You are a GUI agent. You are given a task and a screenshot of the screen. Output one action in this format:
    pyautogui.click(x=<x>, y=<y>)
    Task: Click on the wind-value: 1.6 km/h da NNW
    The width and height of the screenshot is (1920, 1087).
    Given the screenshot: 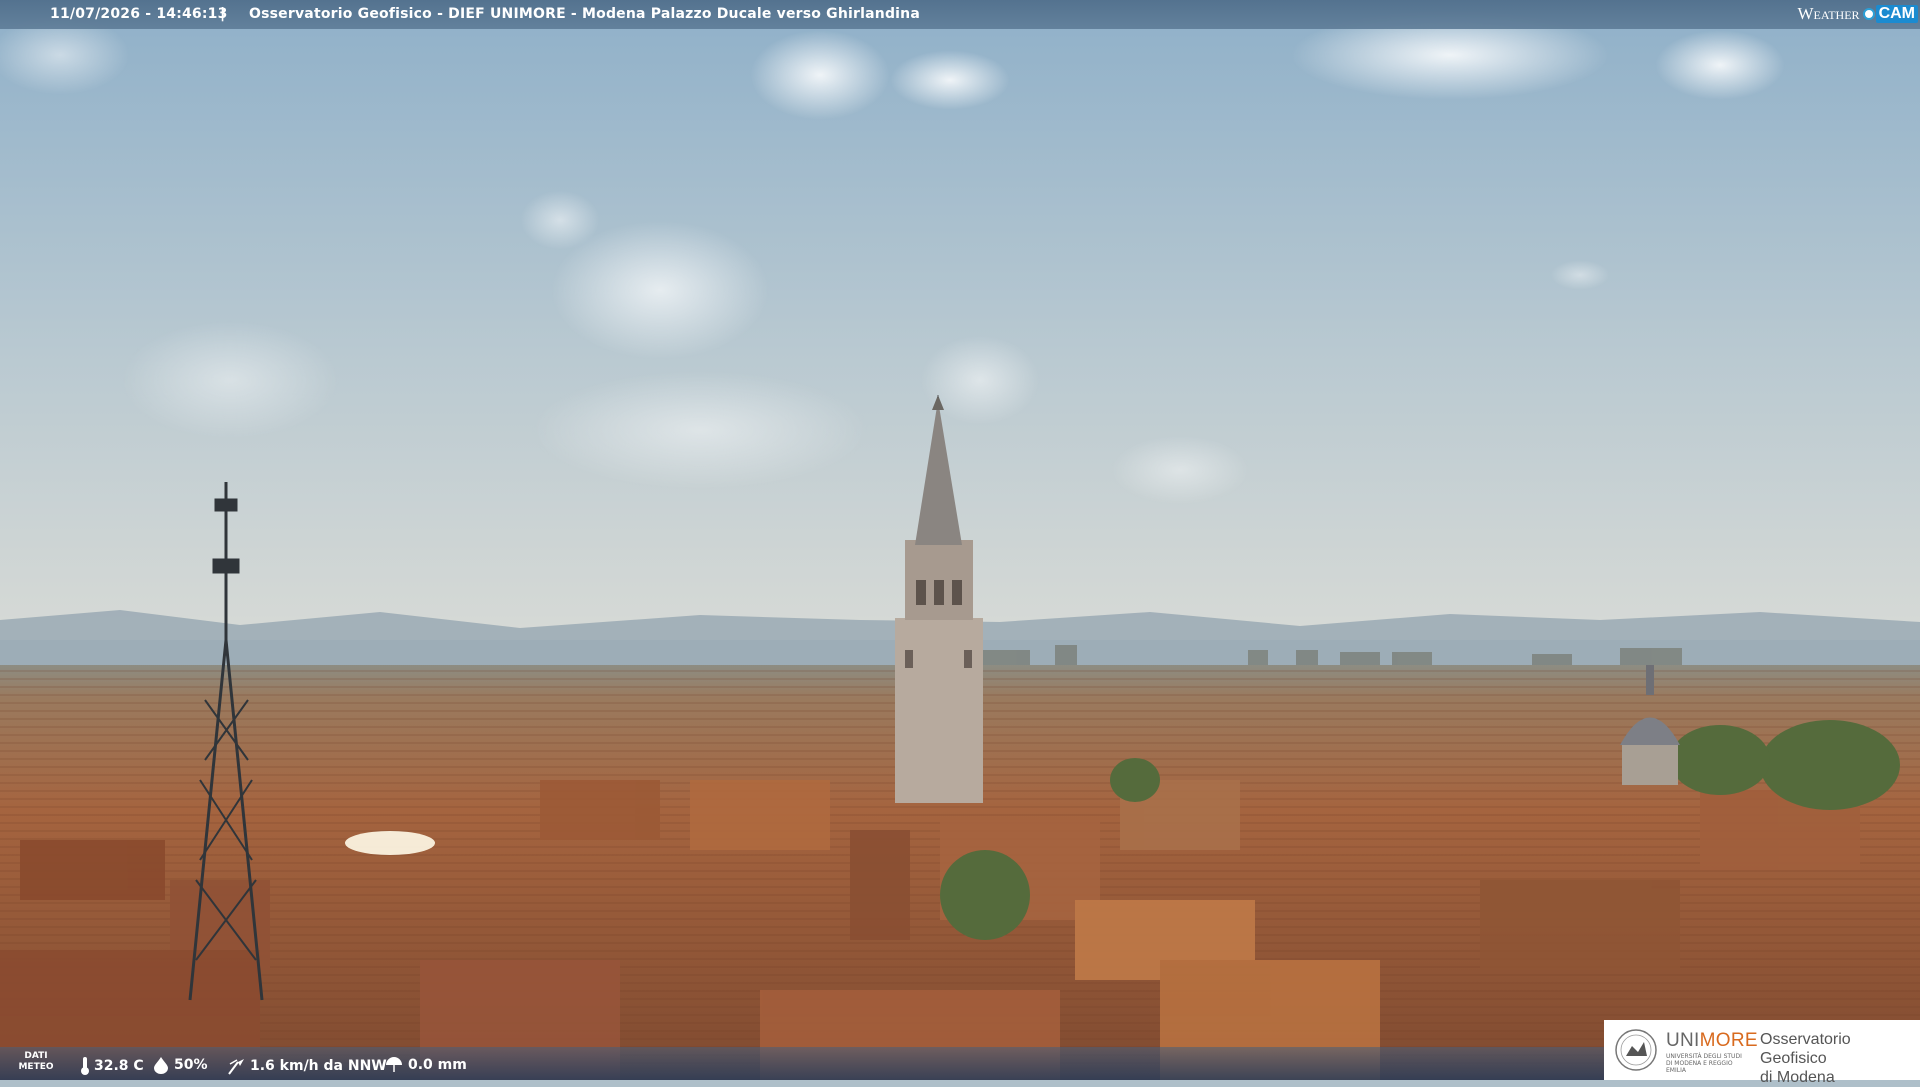 What is the action you would take?
    pyautogui.click(x=318, y=1066)
    